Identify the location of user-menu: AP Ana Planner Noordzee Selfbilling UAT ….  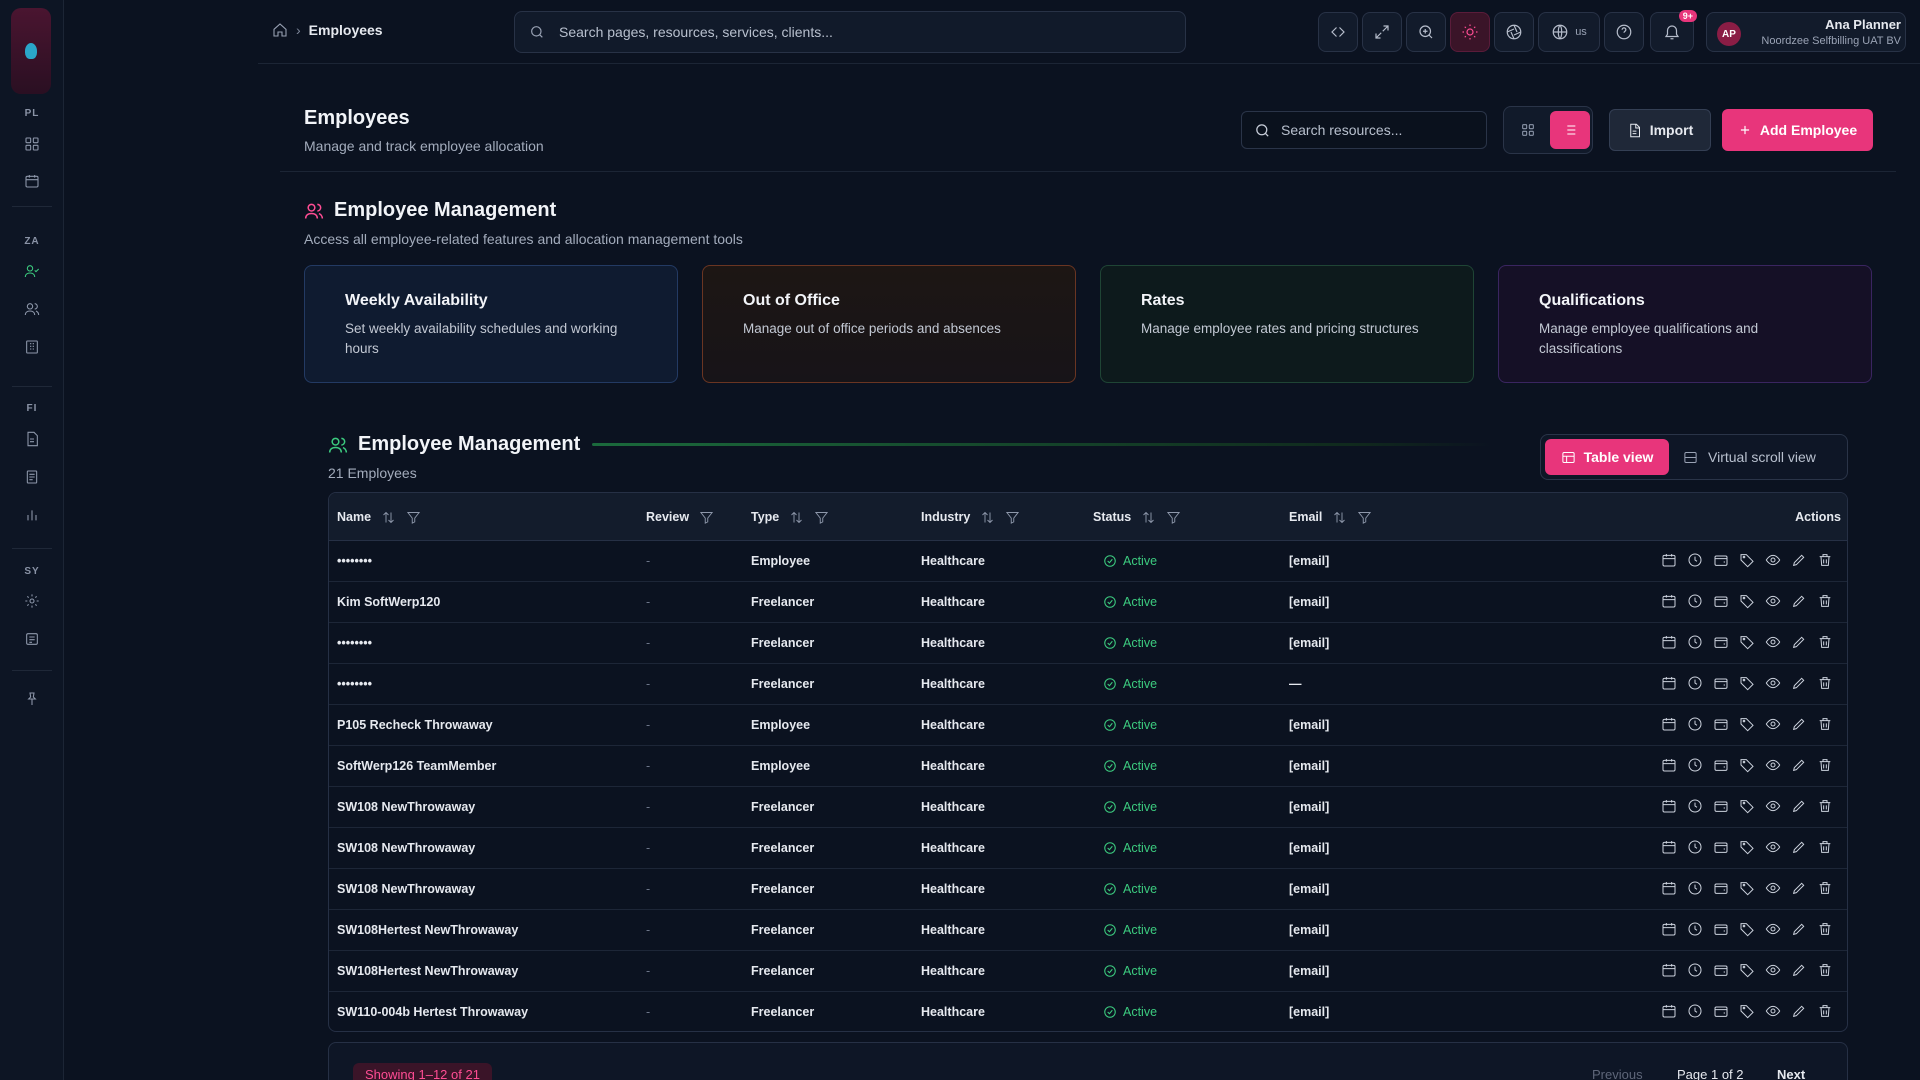
(1806, 32).